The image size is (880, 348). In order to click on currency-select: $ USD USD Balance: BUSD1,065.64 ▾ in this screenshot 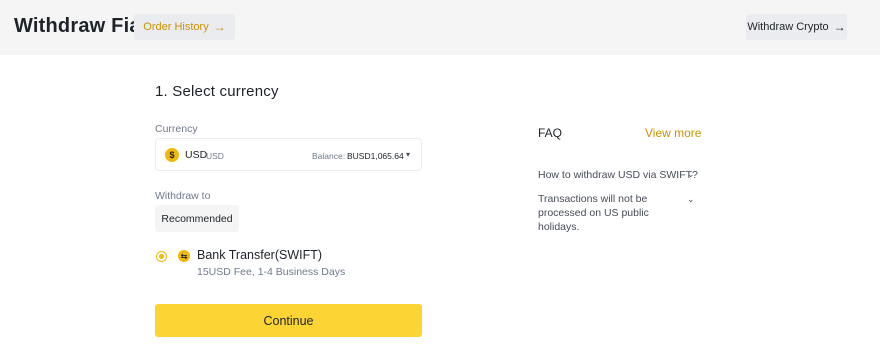, I will do `click(288, 154)`.